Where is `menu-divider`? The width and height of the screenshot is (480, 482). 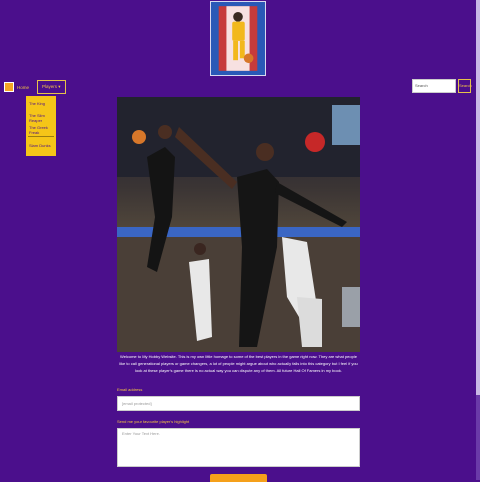 menu-divider is located at coordinates (41, 136).